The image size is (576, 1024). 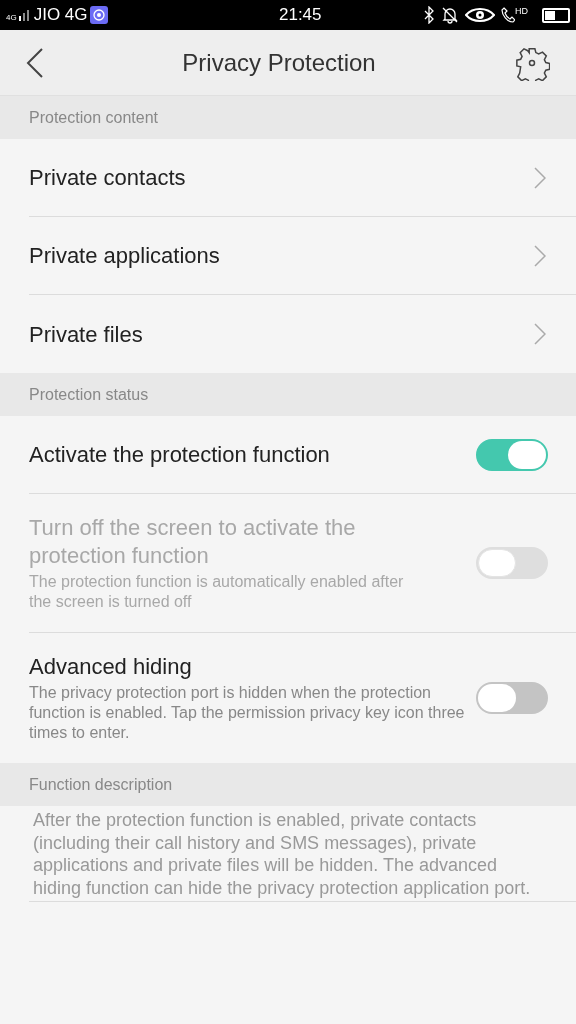 What do you see at coordinates (11, 18) in the screenshot?
I see `network-type: 4G` at bounding box center [11, 18].